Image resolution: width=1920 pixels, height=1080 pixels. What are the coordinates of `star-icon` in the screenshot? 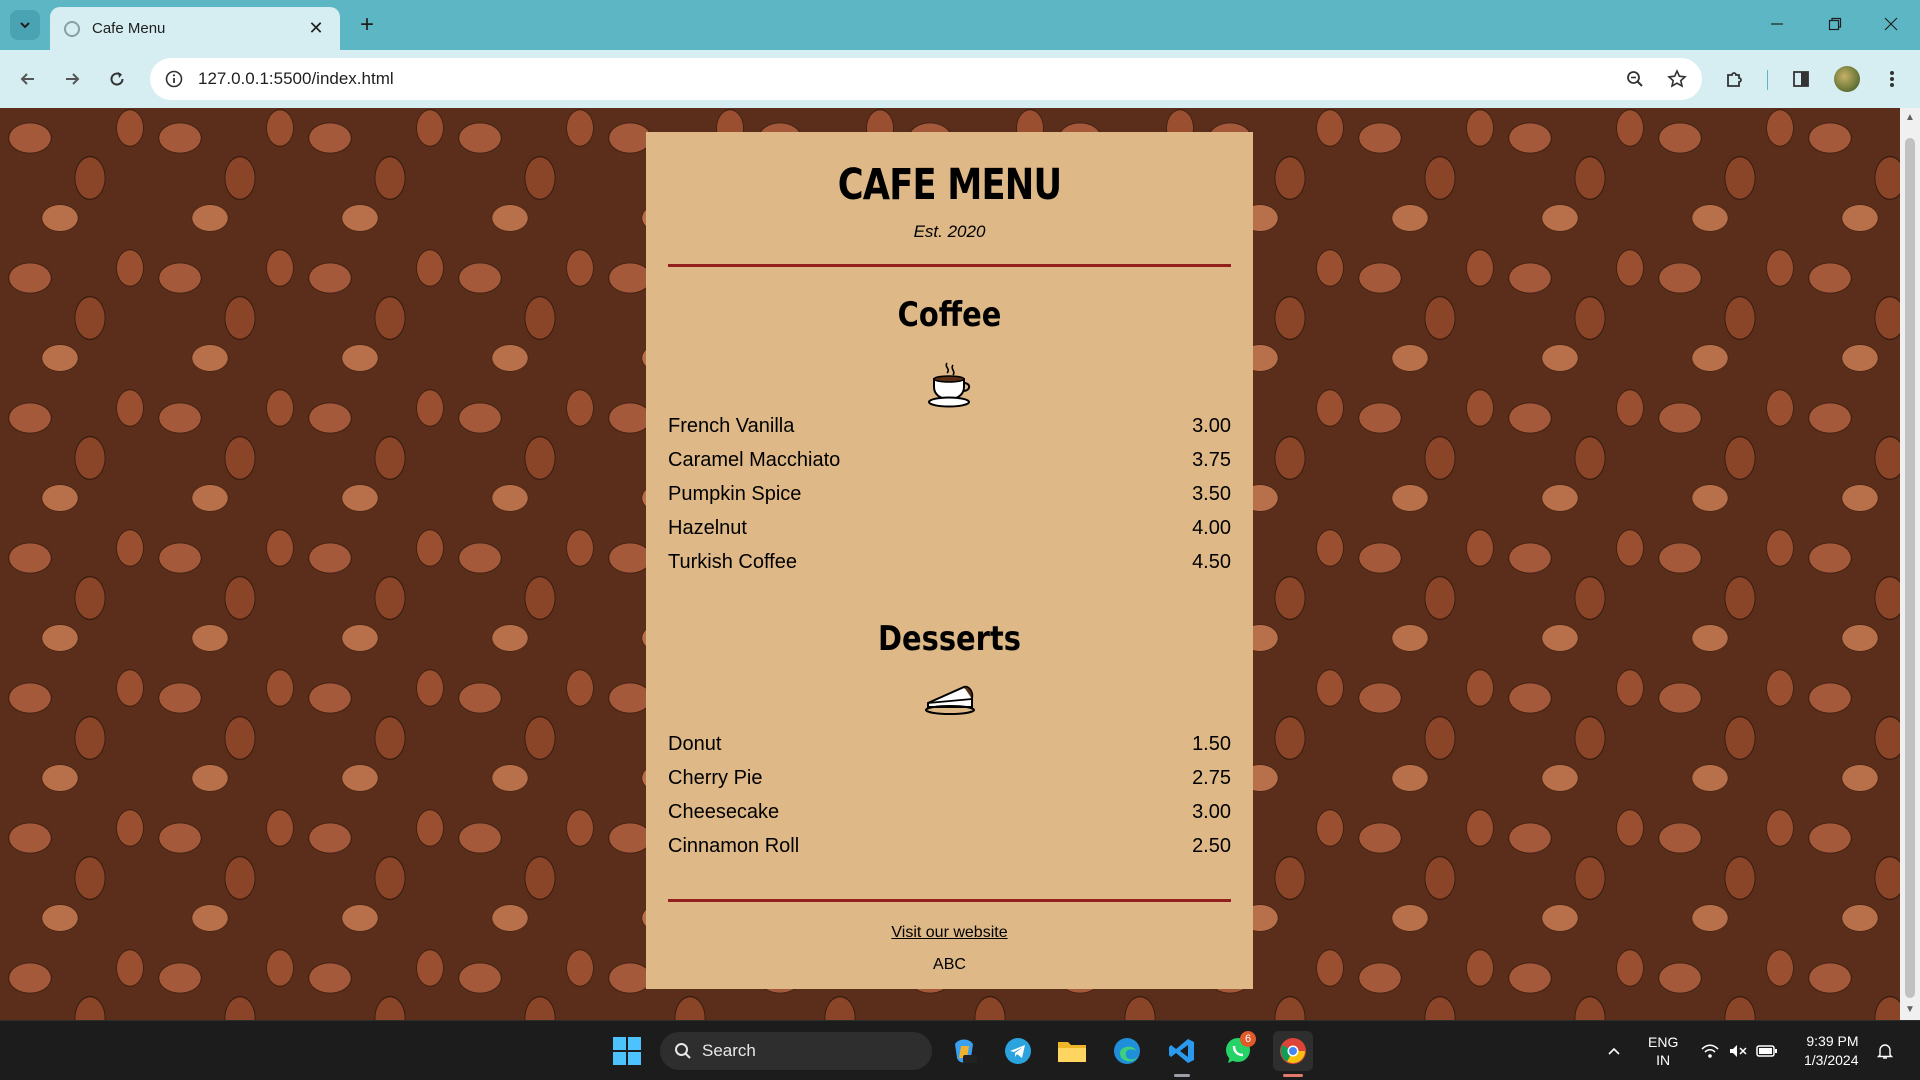 It's located at (1677, 78).